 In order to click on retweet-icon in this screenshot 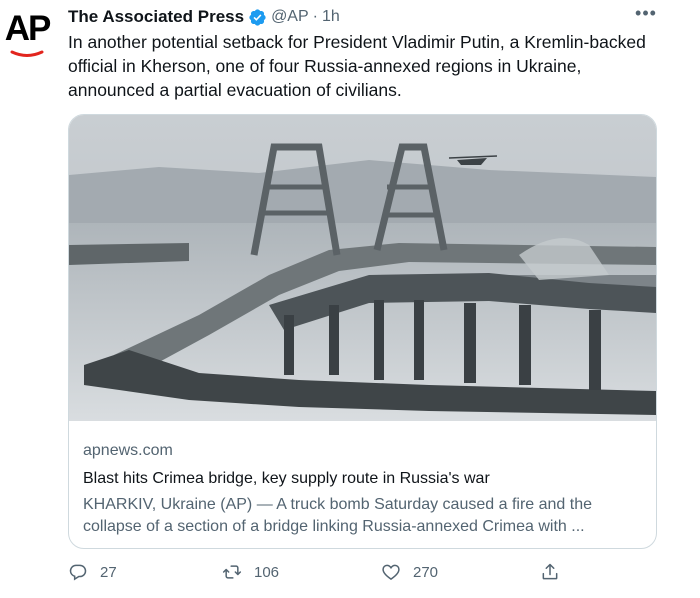, I will do `click(232, 572)`.